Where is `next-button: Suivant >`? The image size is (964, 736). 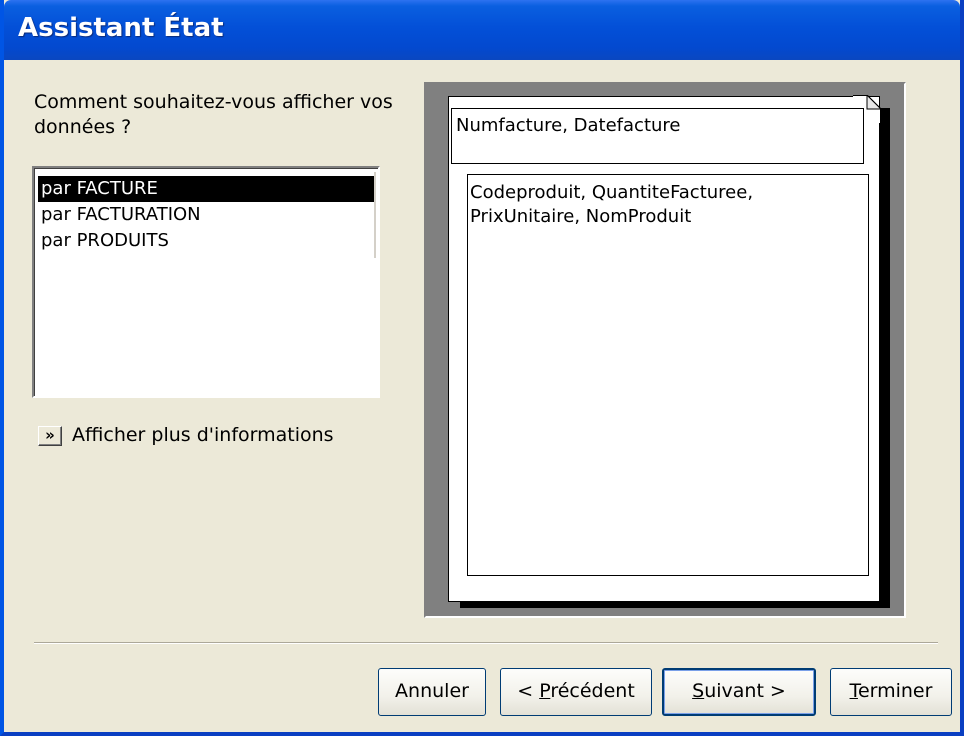
next-button: Suivant > is located at coordinates (739, 692).